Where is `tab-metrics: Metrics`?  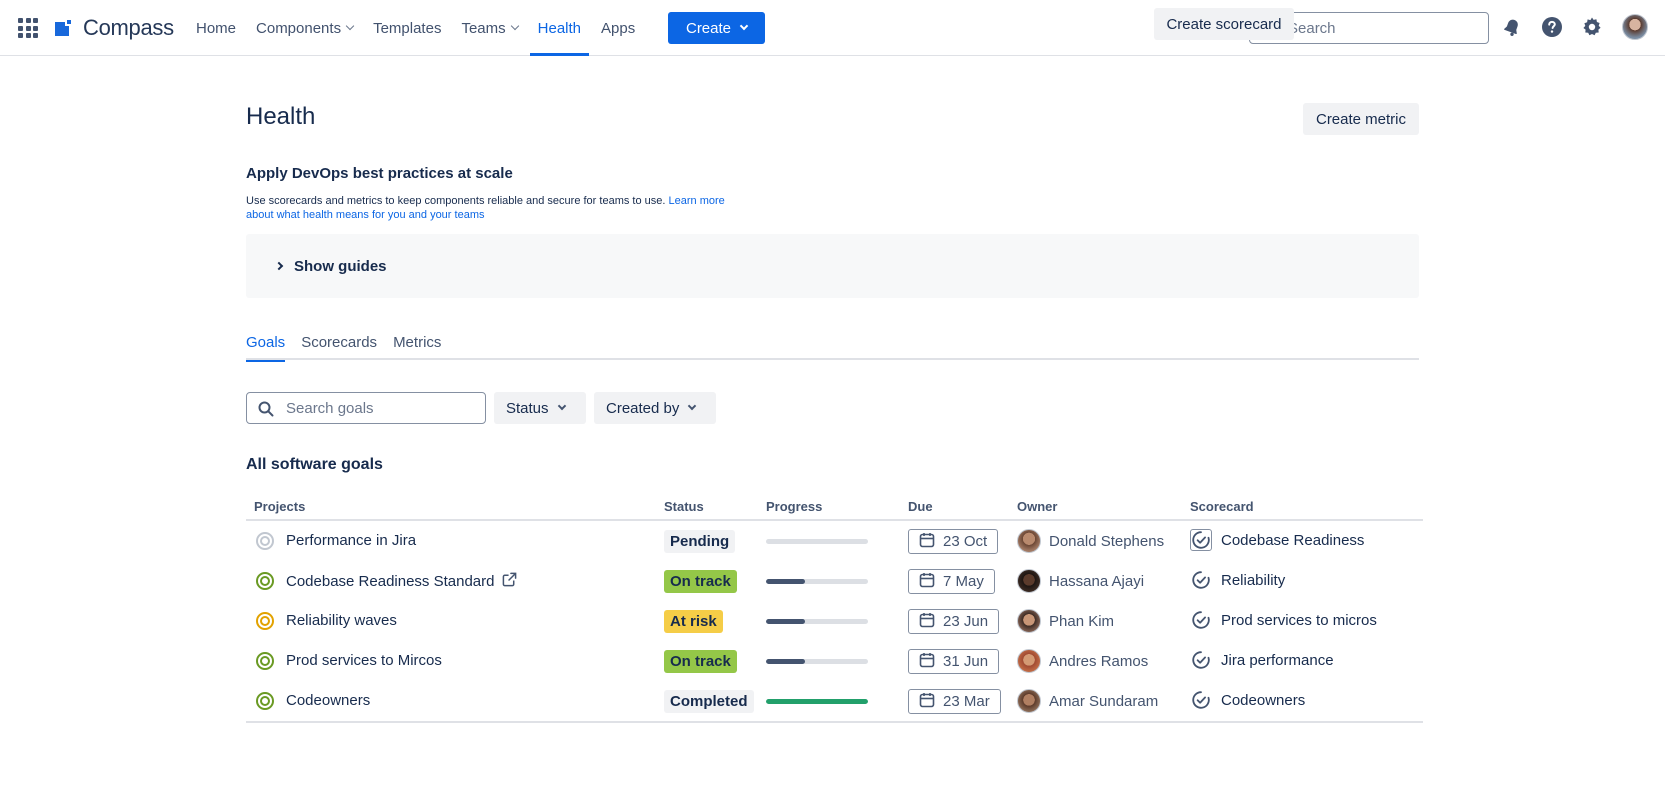 tab-metrics: Metrics is located at coordinates (417, 347).